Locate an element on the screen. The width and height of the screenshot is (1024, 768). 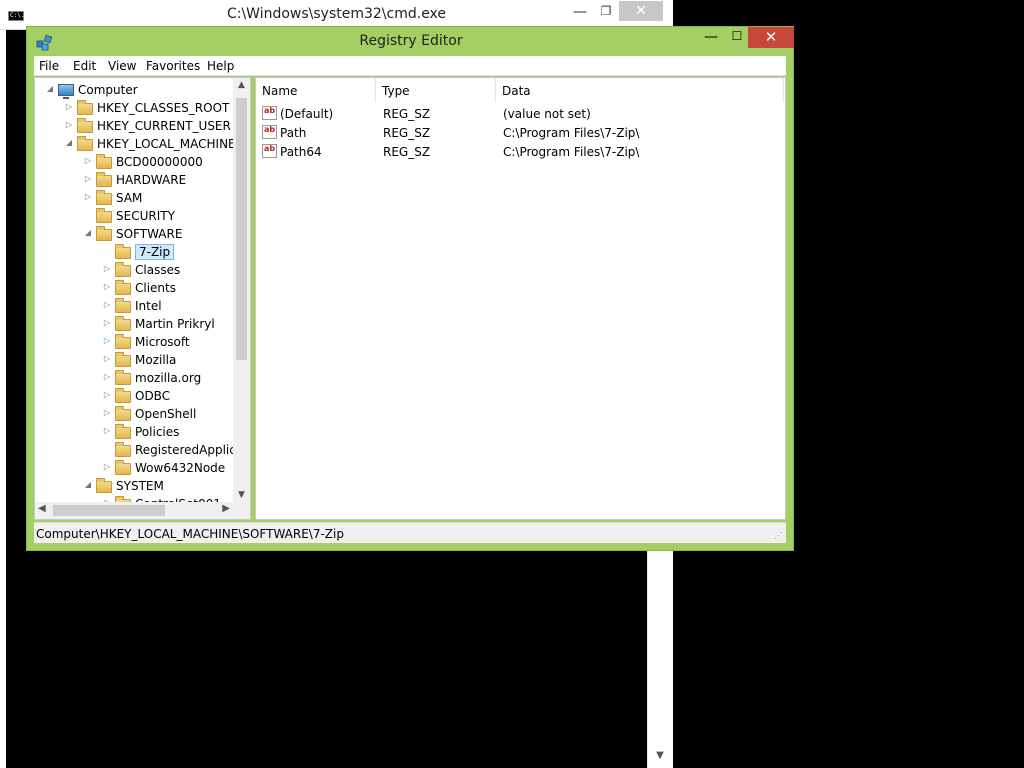
column-header-name: Name is located at coordinates (316, 90).